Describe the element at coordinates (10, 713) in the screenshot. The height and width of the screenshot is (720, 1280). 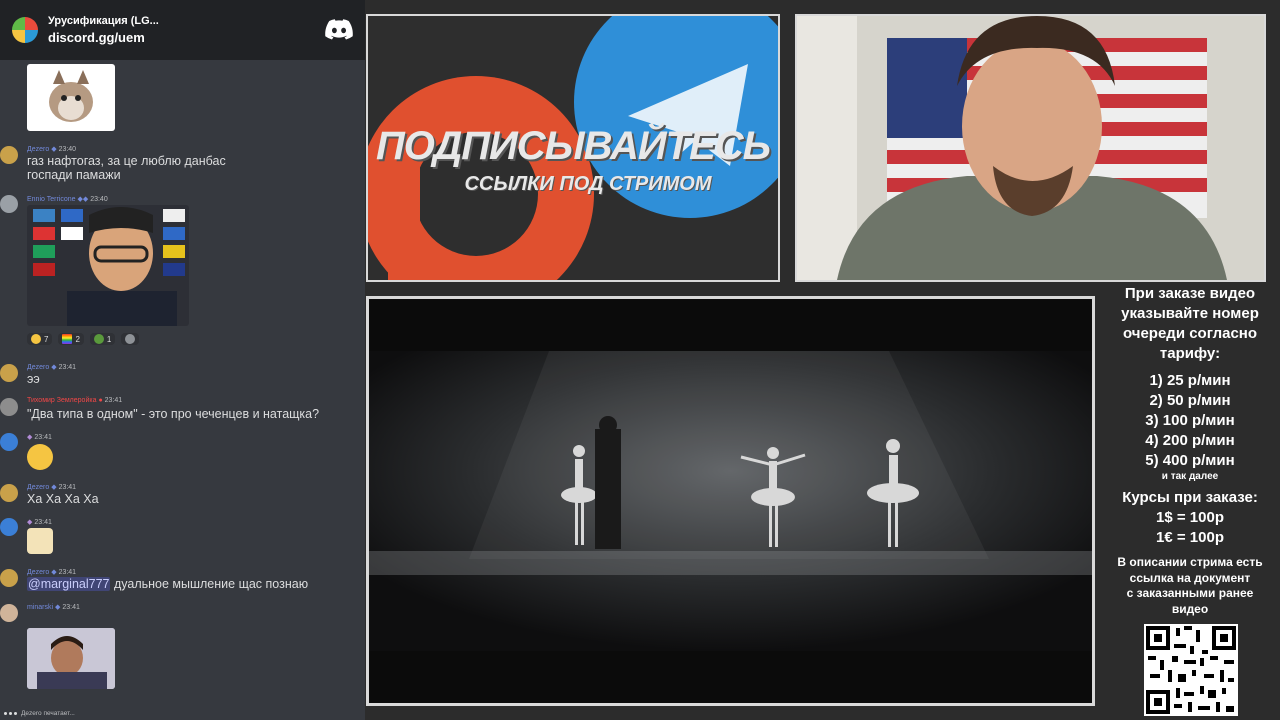
I see `typing-dots-icon` at that location.